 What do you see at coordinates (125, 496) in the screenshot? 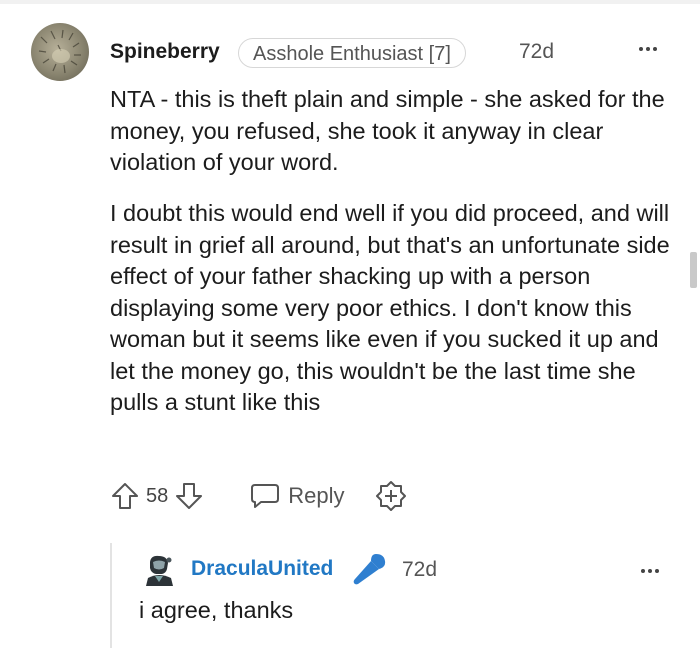
I see `upvote-arrow-icon` at bounding box center [125, 496].